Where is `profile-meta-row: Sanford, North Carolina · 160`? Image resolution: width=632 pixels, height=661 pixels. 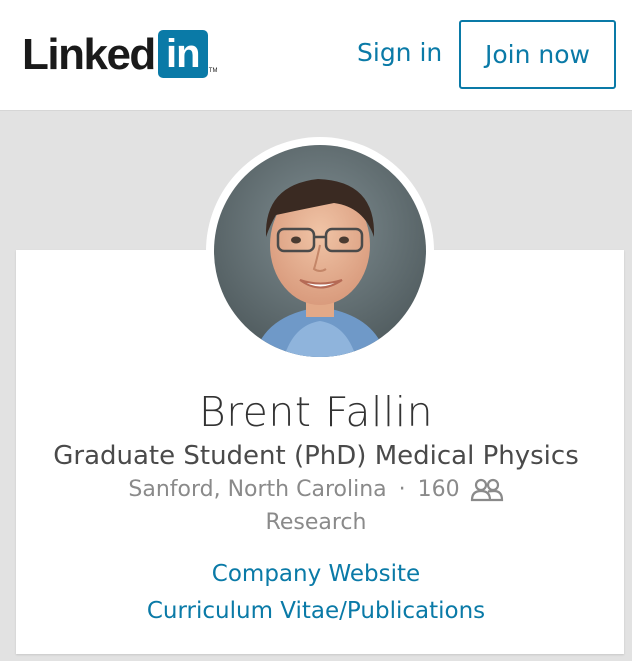
profile-meta-row: Sanford, North Carolina · 160 is located at coordinates (316, 489).